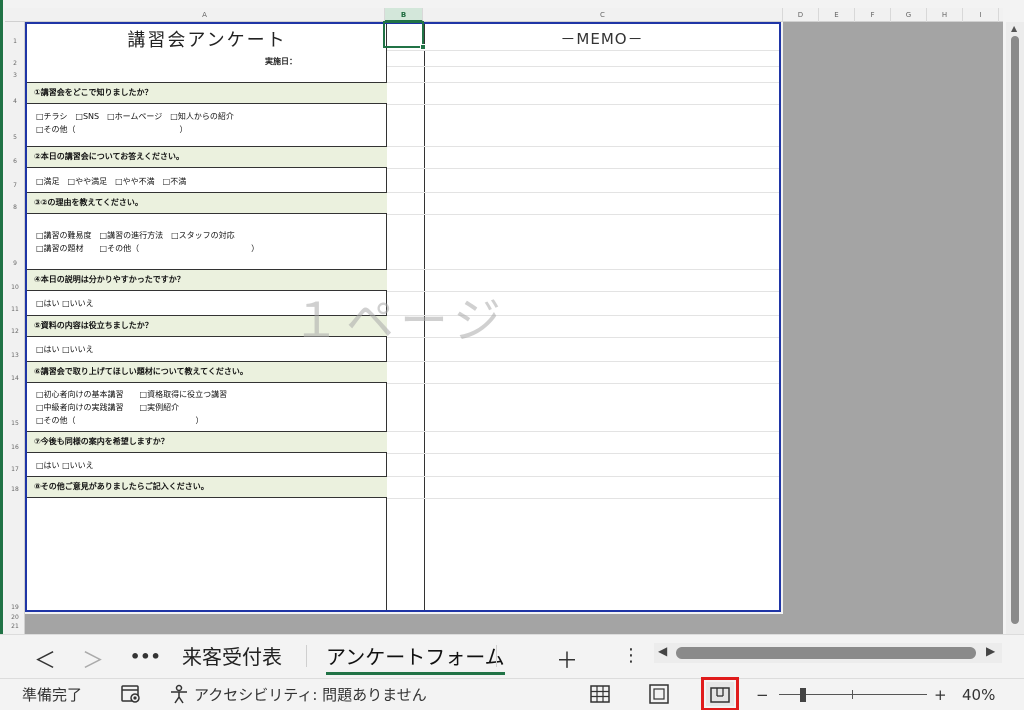 The height and width of the screenshot is (710, 1024). I want to click on row-header: 10, so click(15, 287).